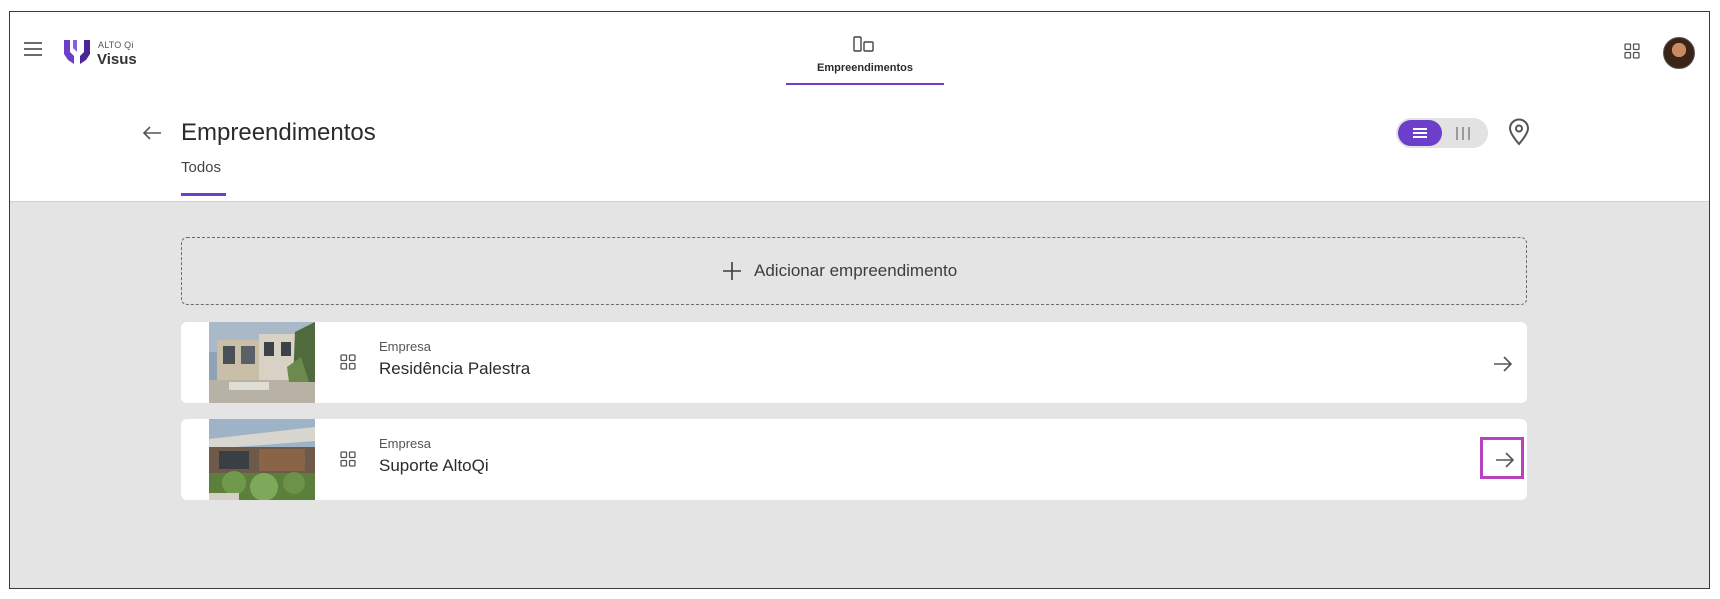 The image size is (1720, 599). I want to click on project-name: Suporte AltoQi, so click(434, 465).